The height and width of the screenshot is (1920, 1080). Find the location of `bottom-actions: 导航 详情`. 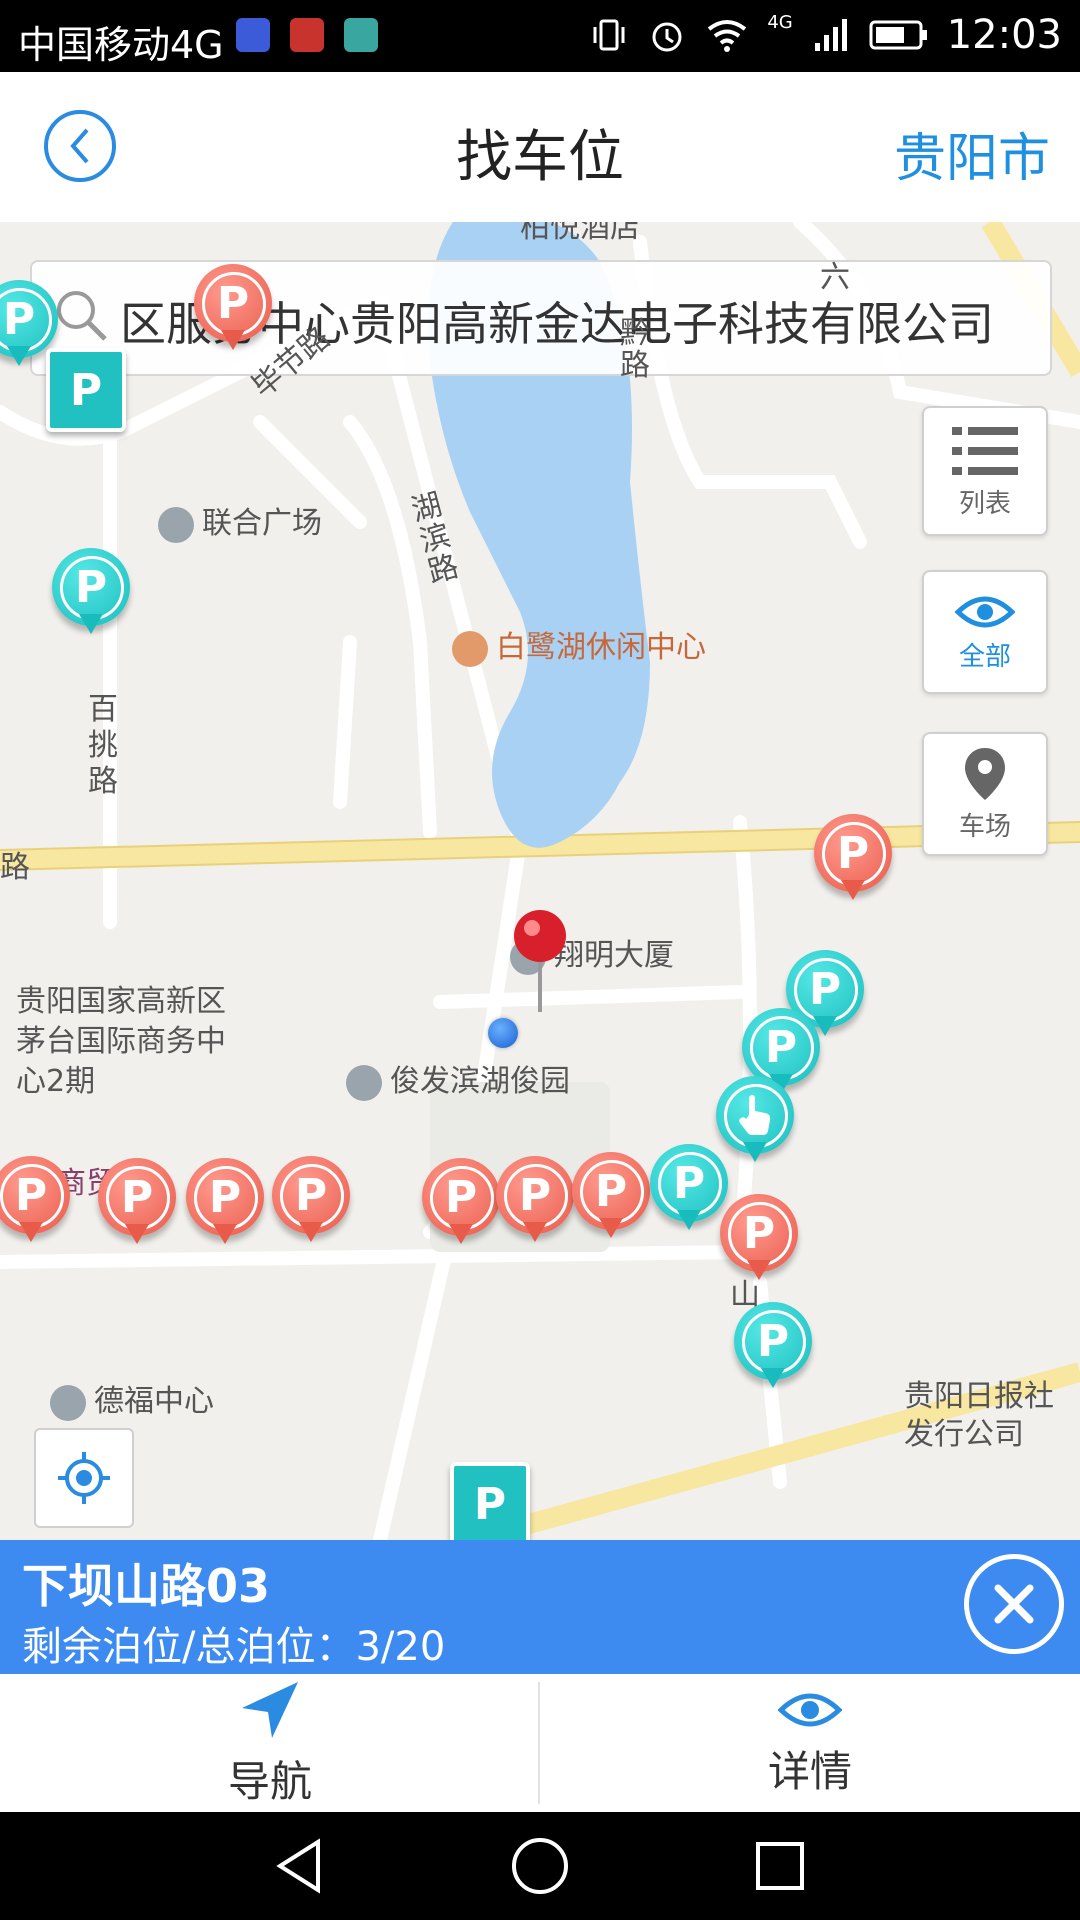

bottom-actions: 导航 详情 is located at coordinates (540, 1743).